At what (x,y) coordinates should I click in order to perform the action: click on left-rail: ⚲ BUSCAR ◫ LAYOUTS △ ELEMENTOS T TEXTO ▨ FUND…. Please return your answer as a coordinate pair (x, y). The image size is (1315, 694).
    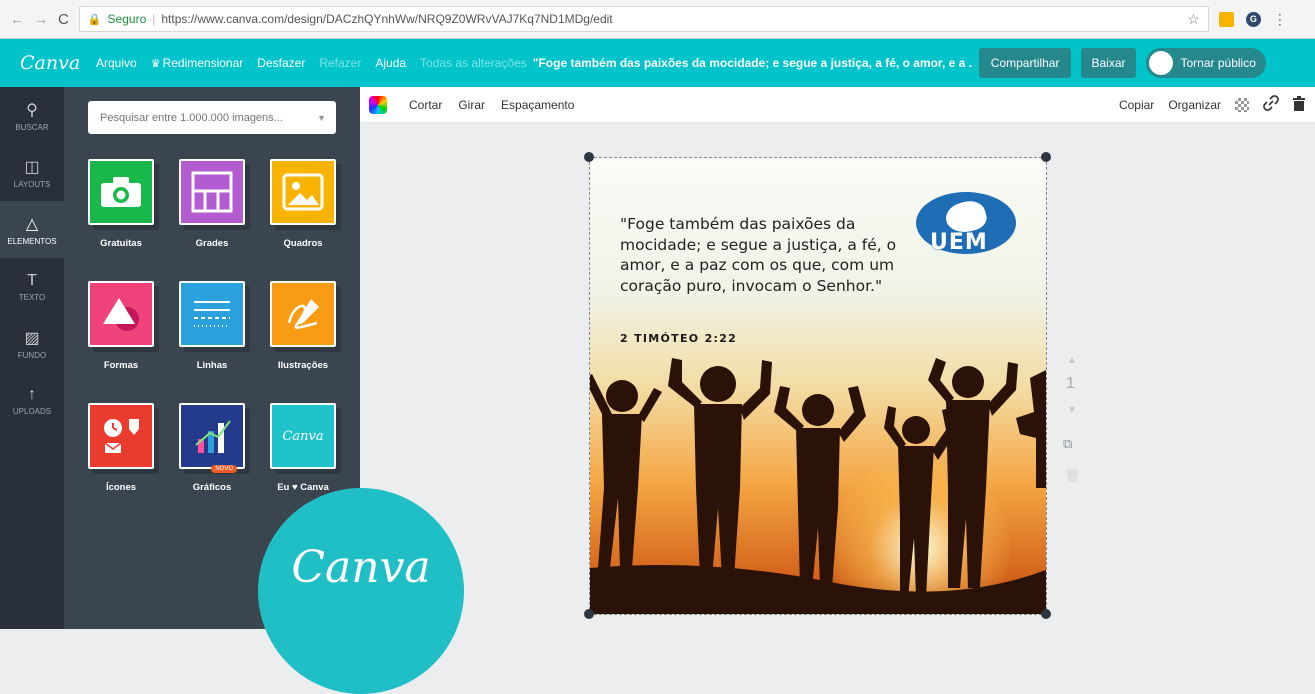
    Looking at the image, I should click on (32, 358).